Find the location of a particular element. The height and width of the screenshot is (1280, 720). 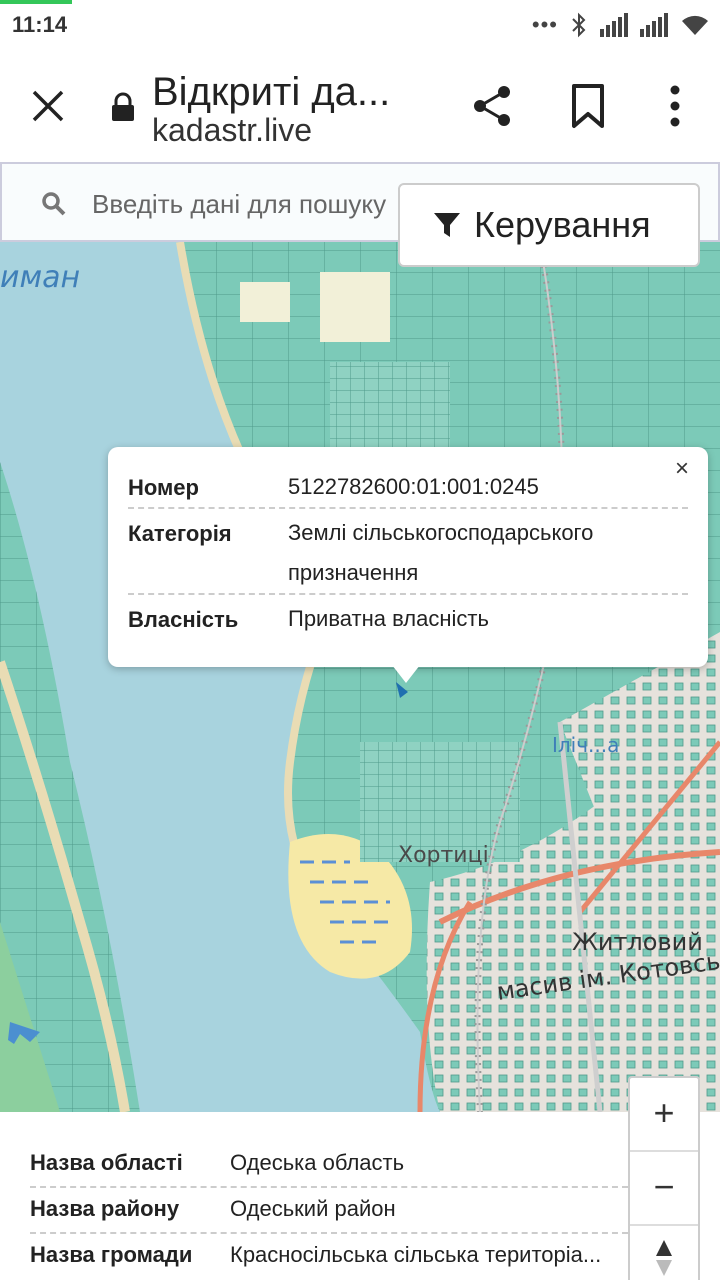

page-url: kadastr.live is located at coordinates (232, 130).